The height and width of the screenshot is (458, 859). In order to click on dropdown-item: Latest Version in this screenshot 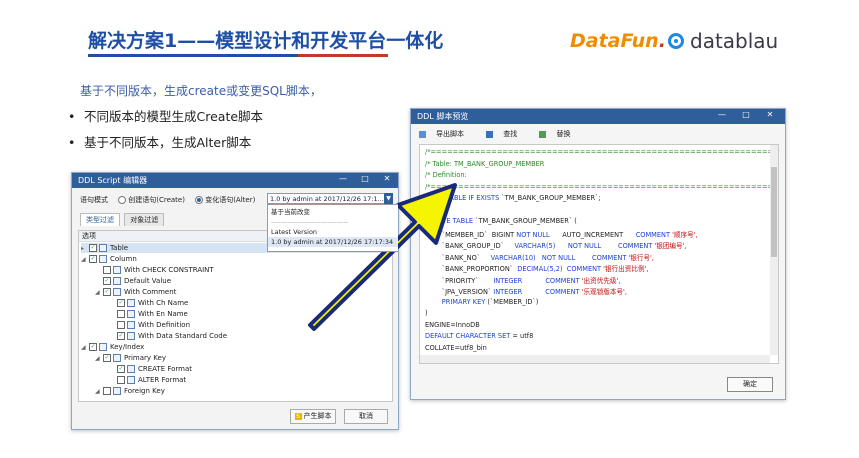, I will do `click(333, 232)`.